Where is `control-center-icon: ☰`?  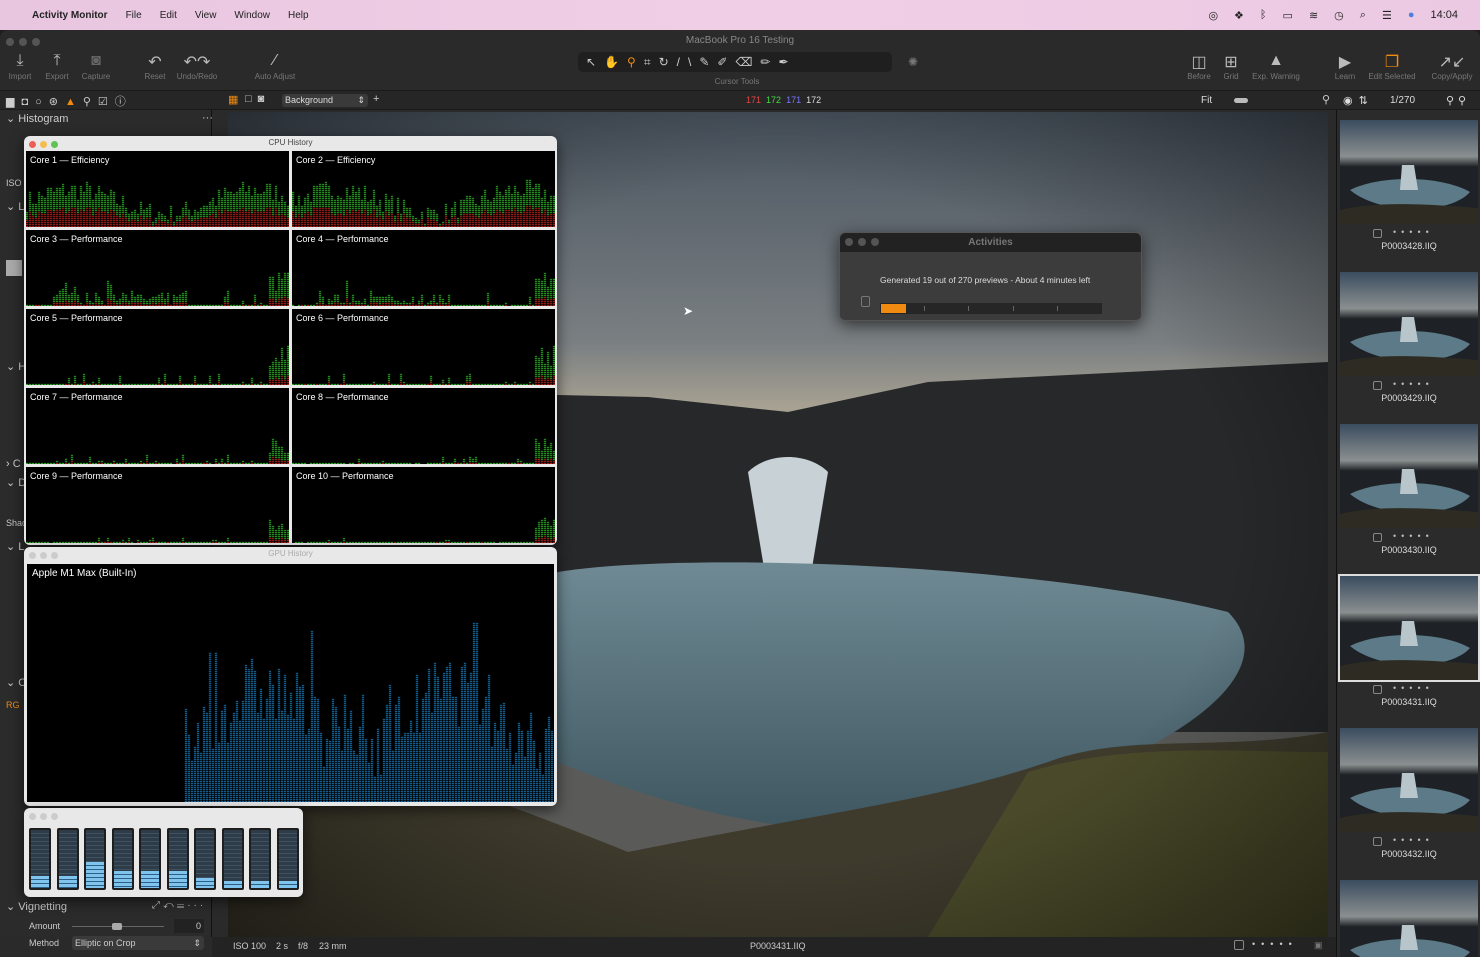
control-center-icon: ☰ is located at coordinates (1387, 15).